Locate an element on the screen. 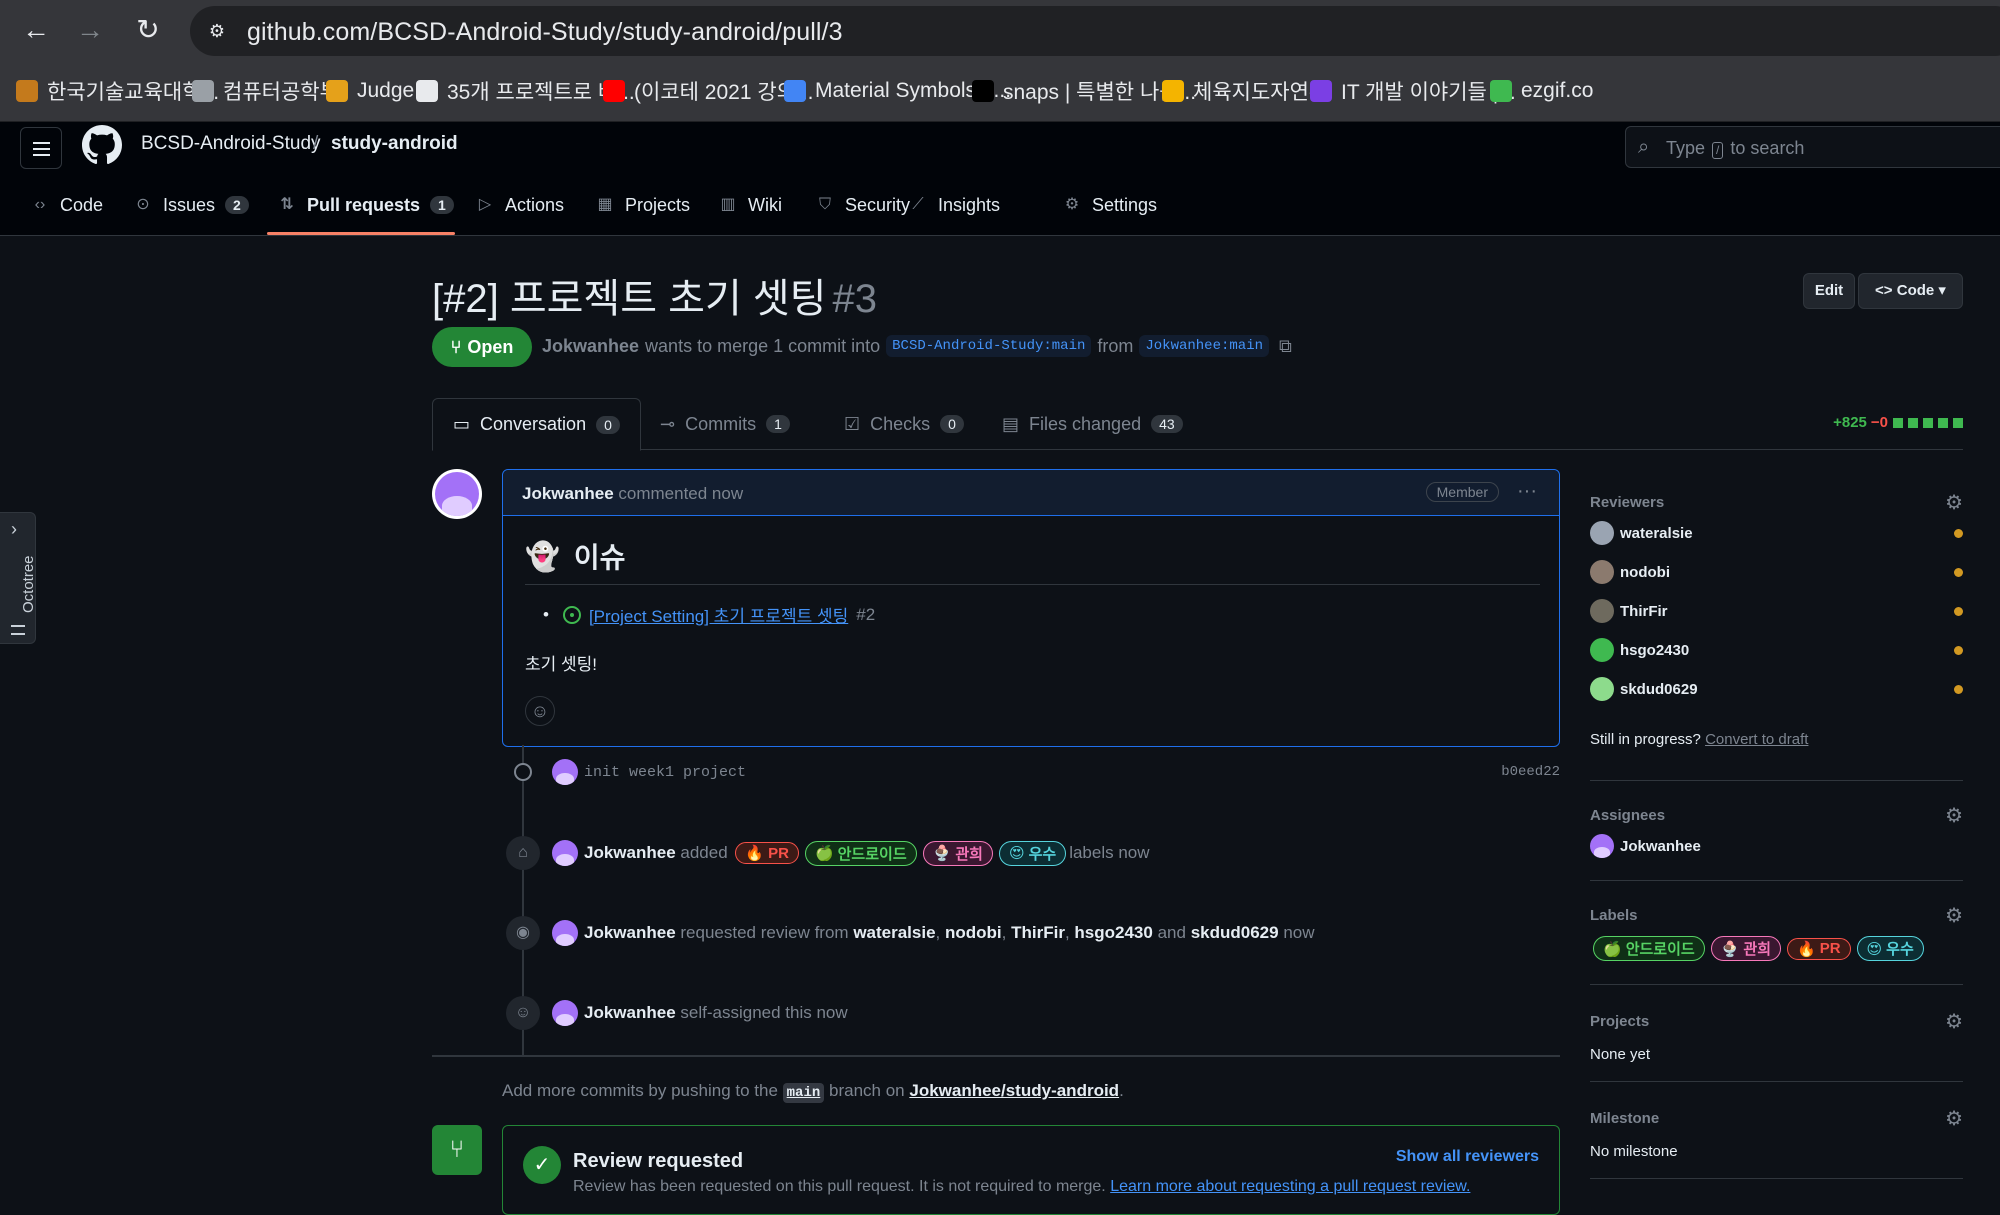 This screenshot has width=2000, height=1215. reviewer-item: wateralsie is located at coordinates (1641, 533).